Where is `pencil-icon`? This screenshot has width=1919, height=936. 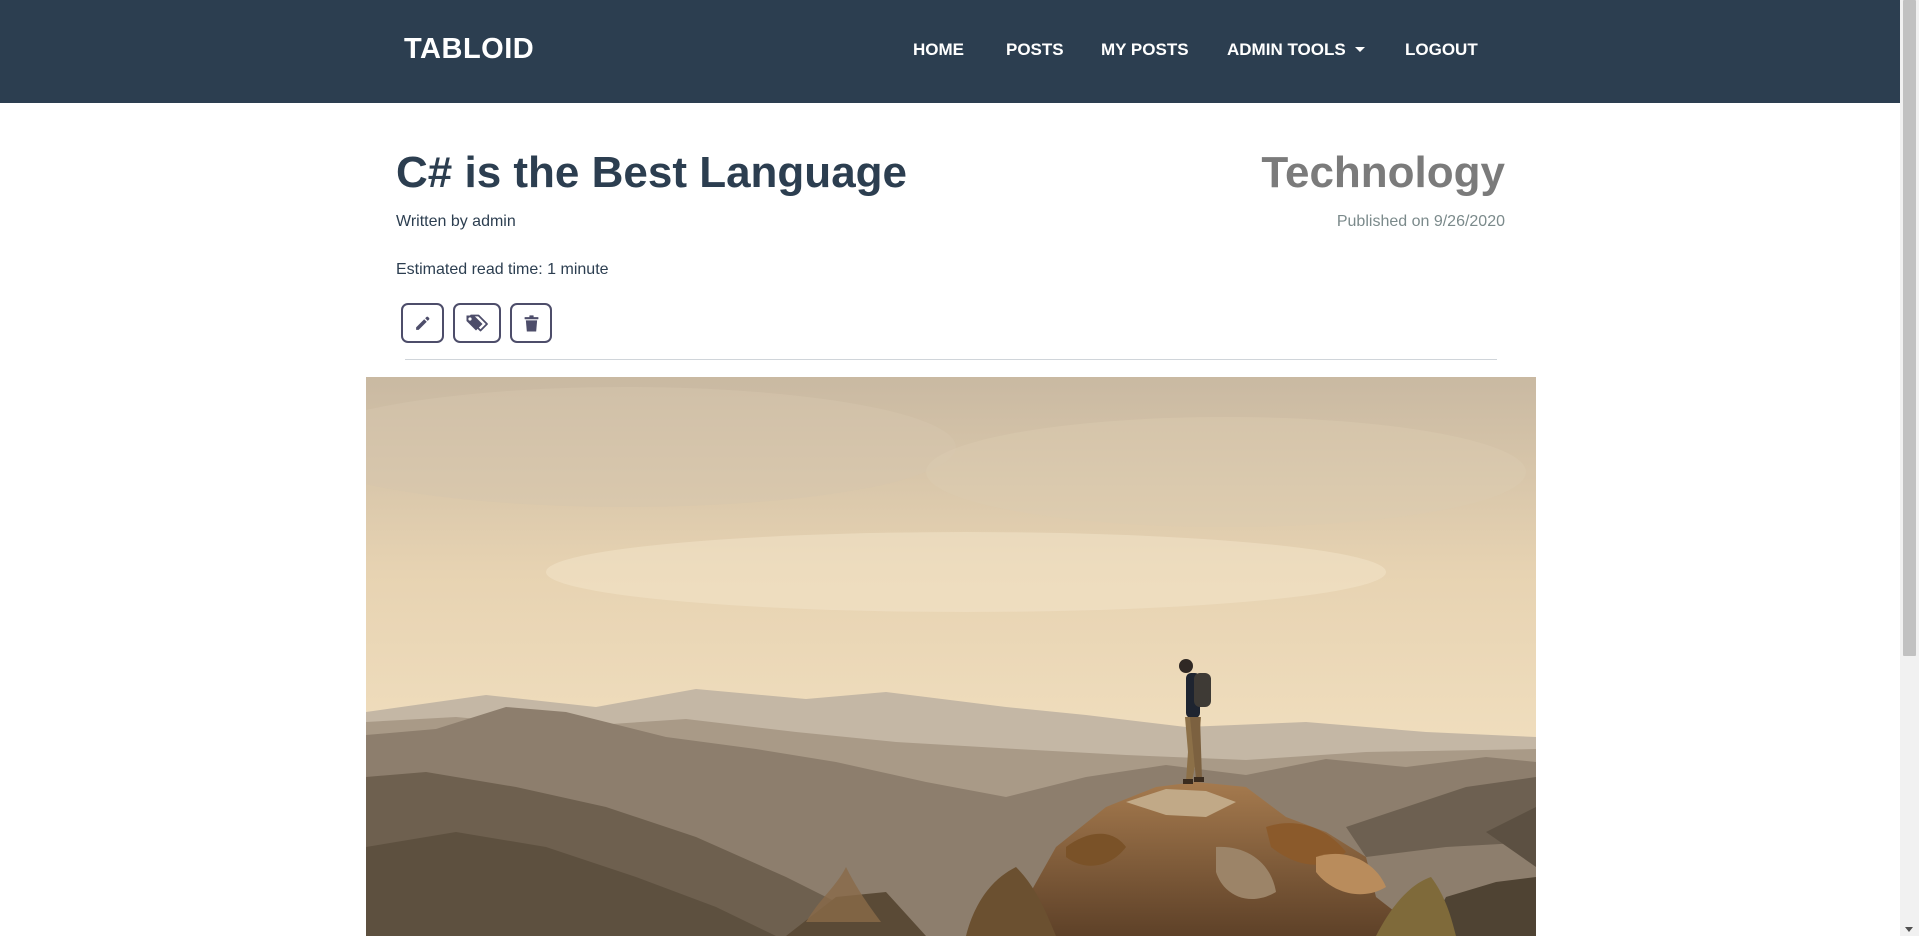
pencil-icon is located at coordinates (422, 323).